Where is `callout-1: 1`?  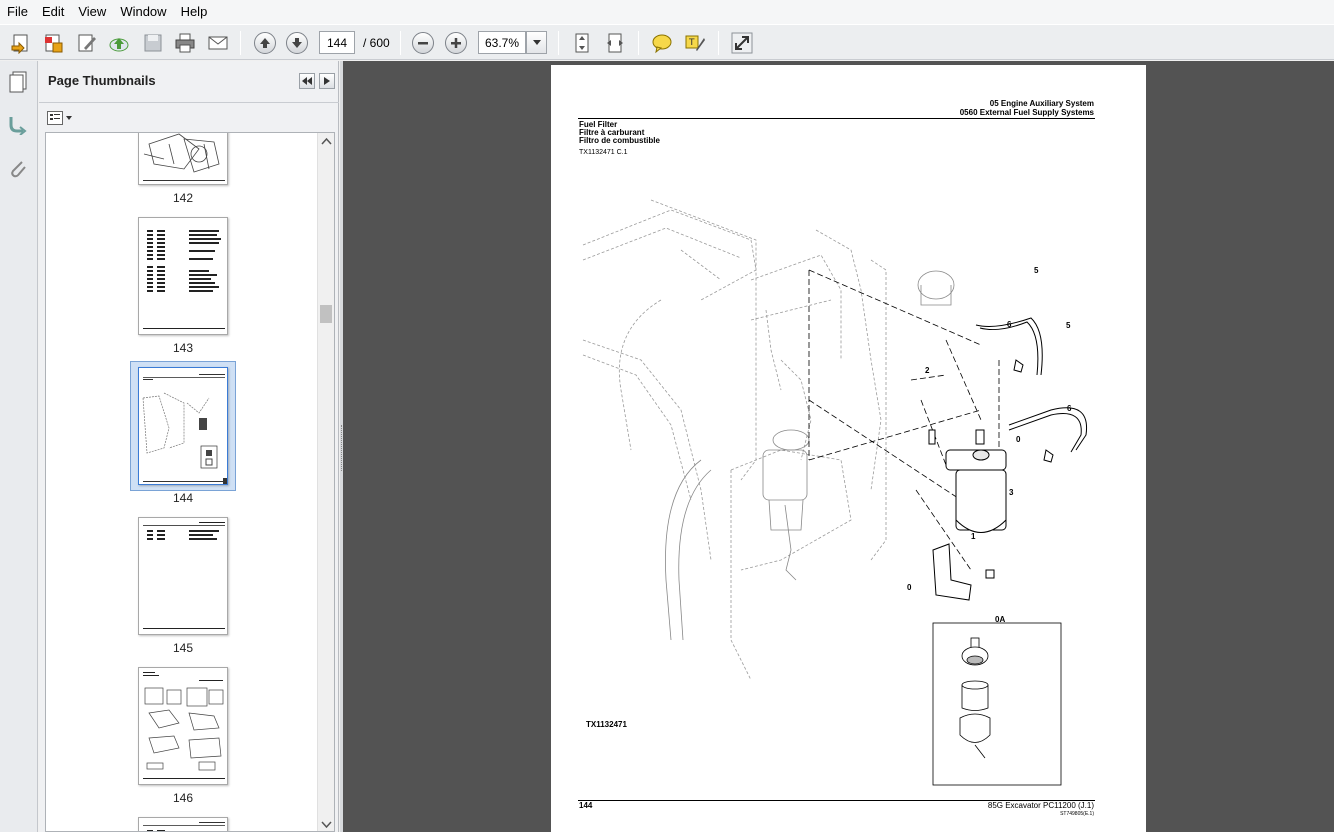 callout-1: 1 is located at coordinates (973, 536).